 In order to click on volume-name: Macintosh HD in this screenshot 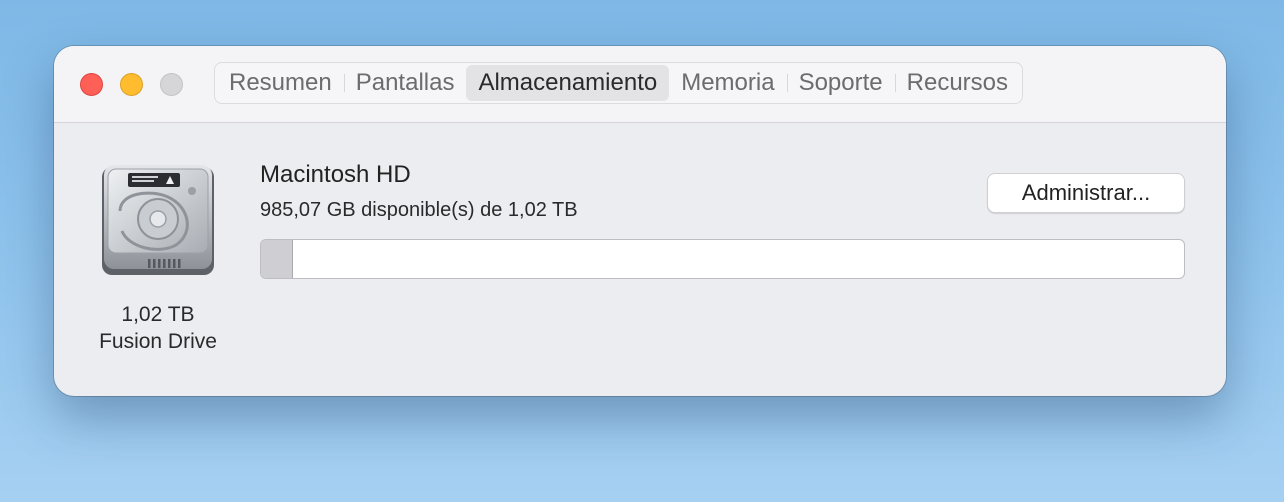, I will do `click(335, 174)`.